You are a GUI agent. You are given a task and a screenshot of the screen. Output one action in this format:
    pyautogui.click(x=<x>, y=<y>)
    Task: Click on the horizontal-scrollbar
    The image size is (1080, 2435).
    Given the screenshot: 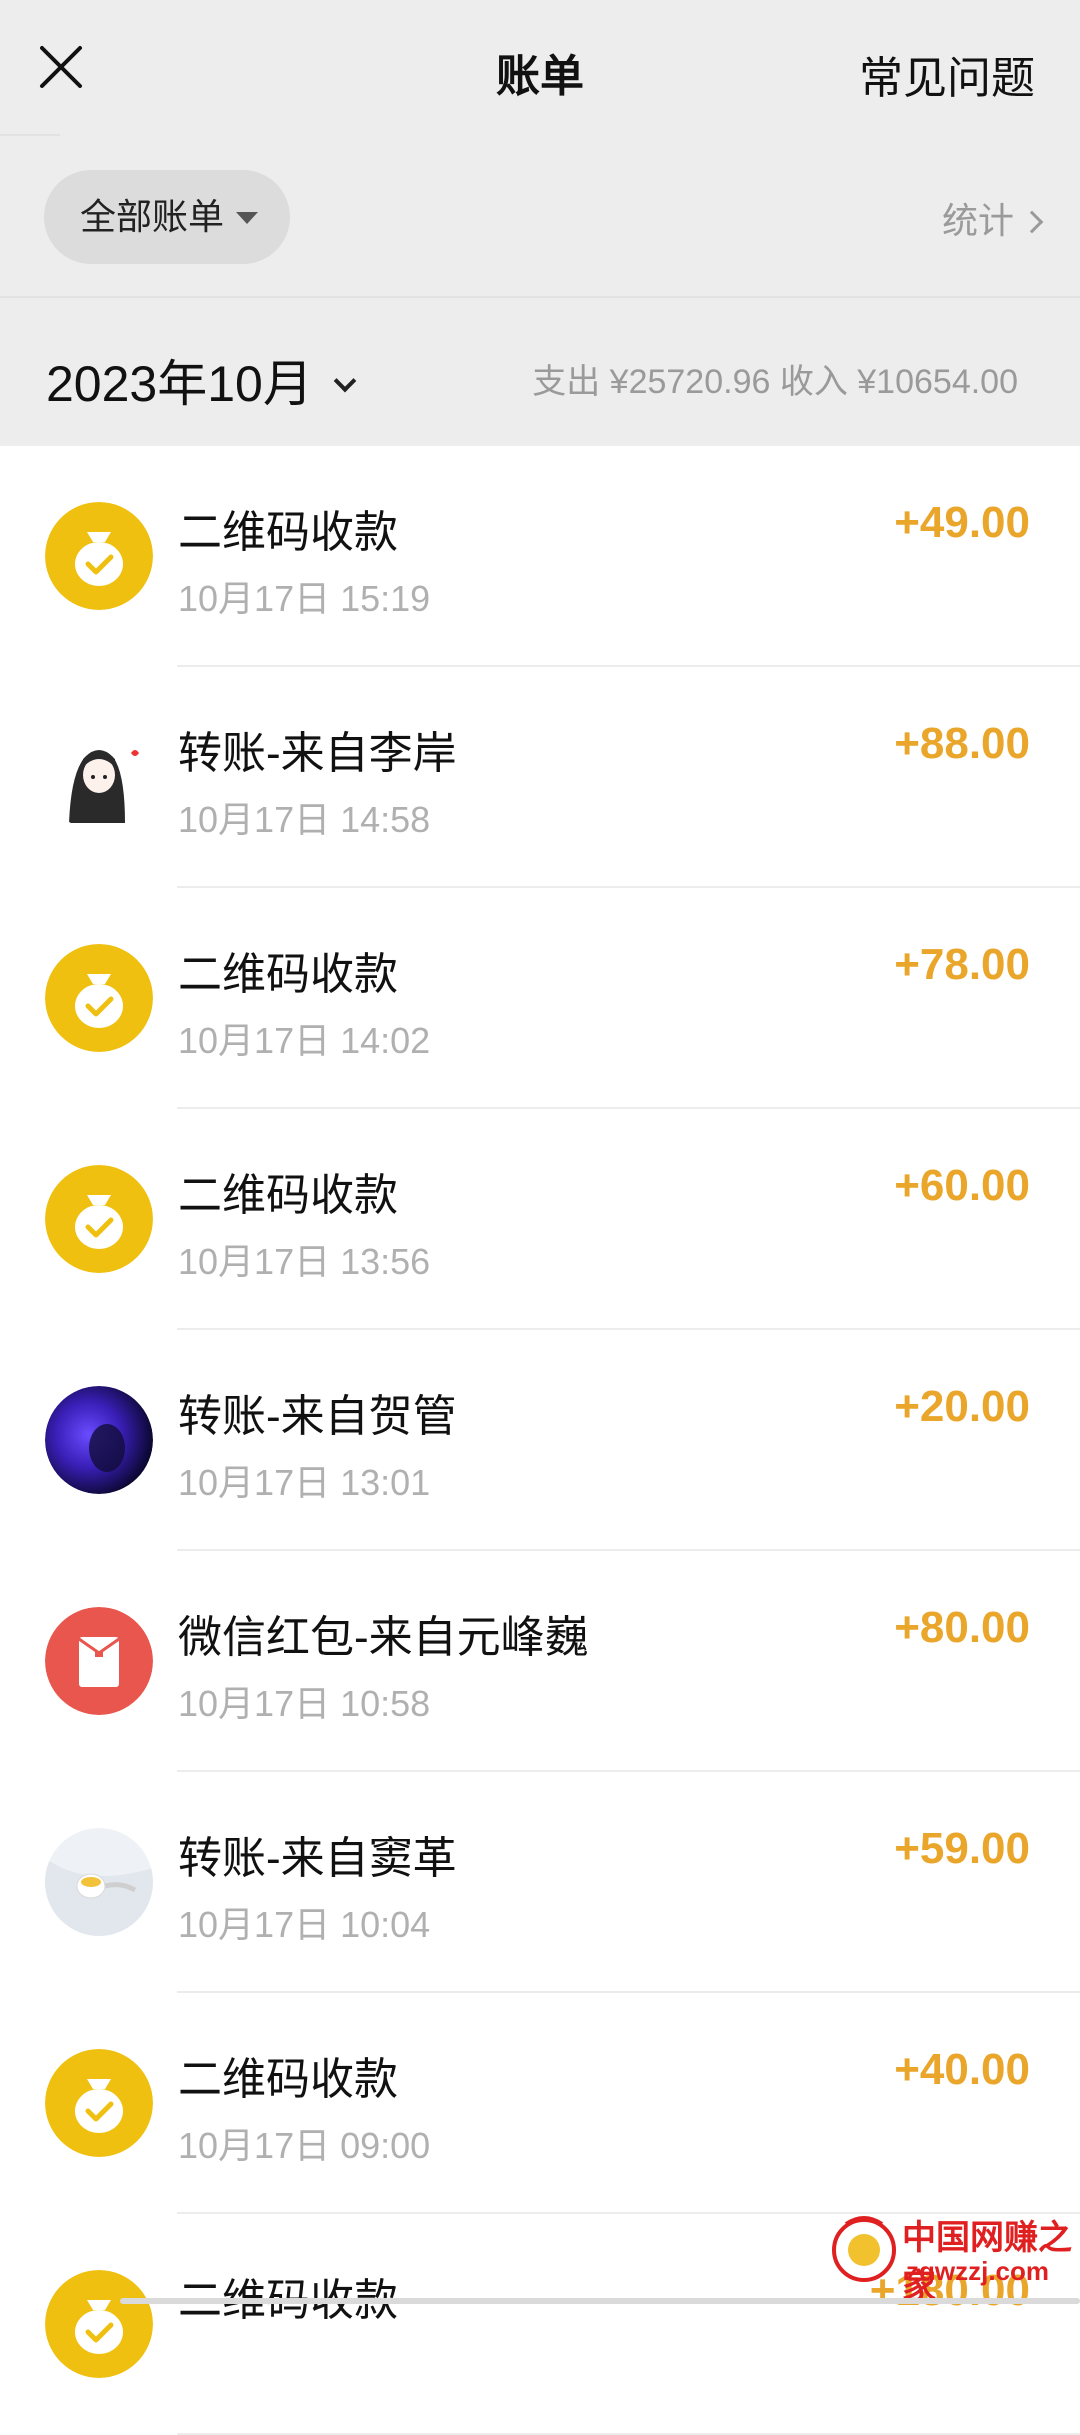 What is the action you would take?
    pyautogui.click(x=600, y=2301)
    